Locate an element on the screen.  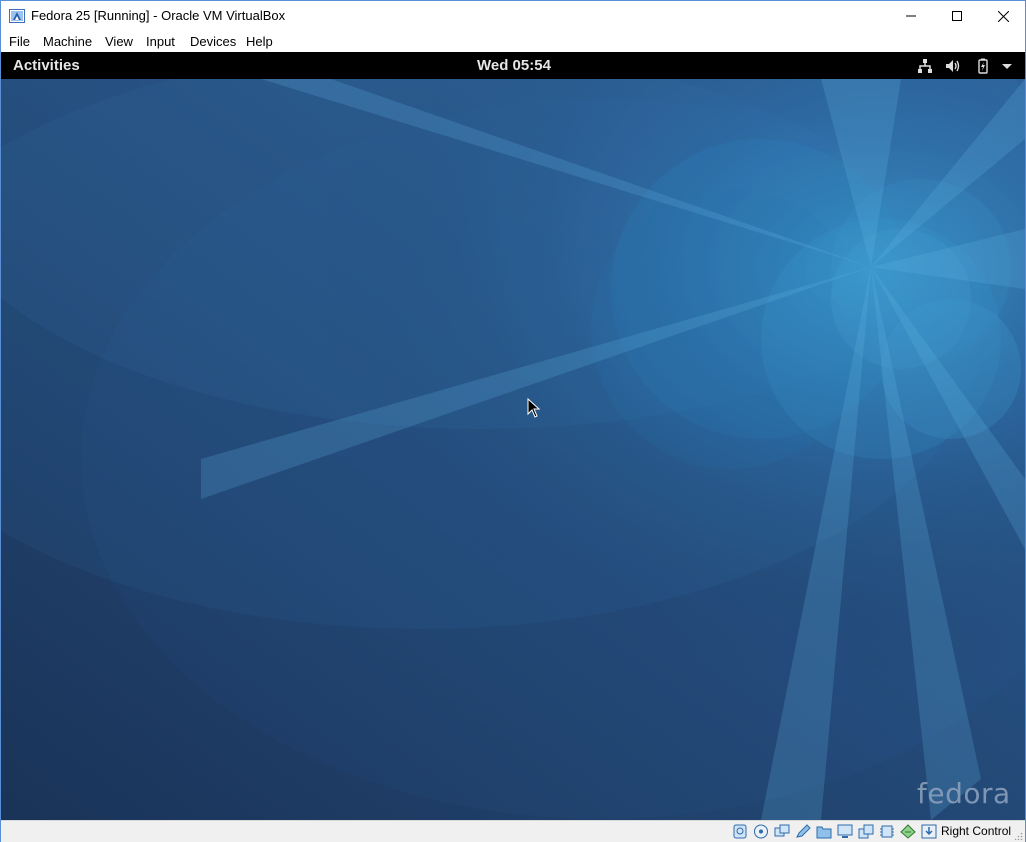
maximize-button is located at coordinates (957, 16).